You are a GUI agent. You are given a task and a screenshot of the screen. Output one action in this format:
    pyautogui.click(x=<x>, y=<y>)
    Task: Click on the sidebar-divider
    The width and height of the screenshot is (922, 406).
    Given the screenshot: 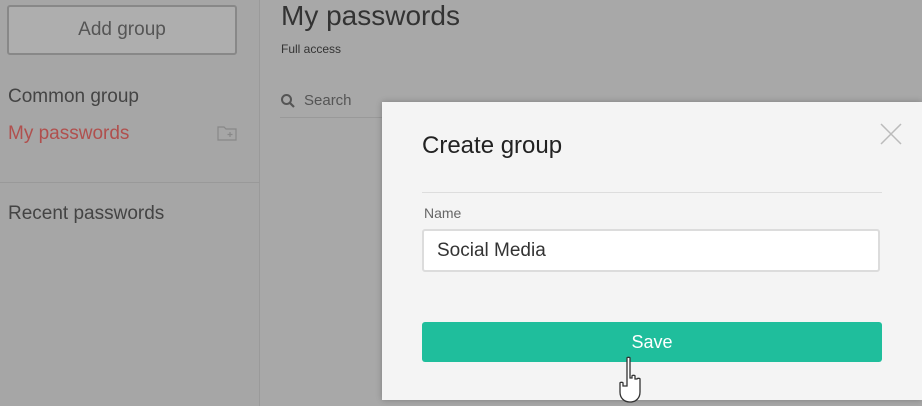 What is the action you would take?
    pyautogui.click(x=130, y=182)
    